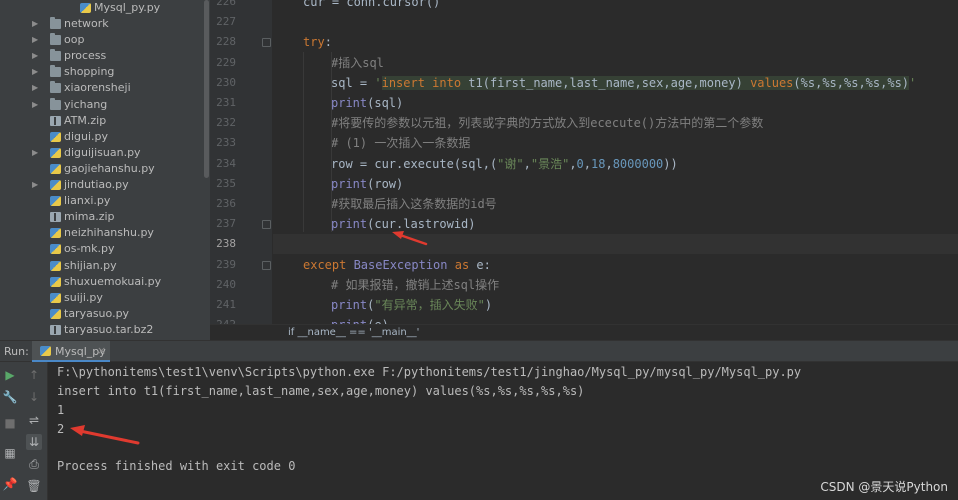 The image size is (958, 500). What do you see at coordinates (101, 330) in the screenshot?
I see `tree-item: taryasuo.tar.bz2` at bounding box center [101, 330].